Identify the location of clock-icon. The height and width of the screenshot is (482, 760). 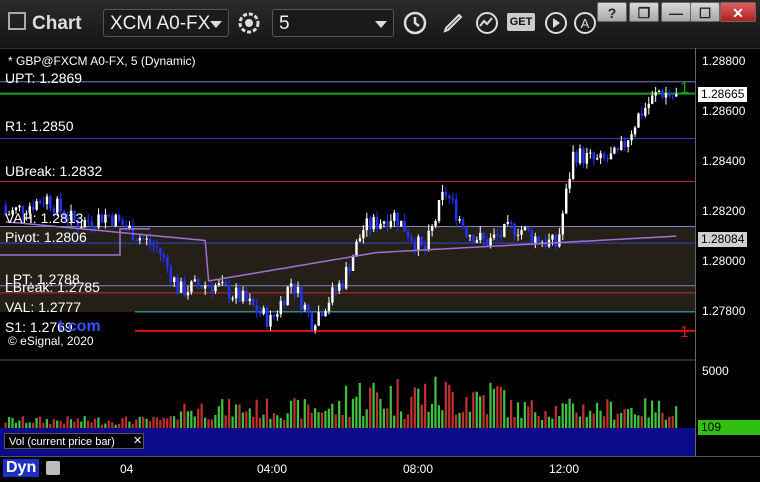
(415, 23).